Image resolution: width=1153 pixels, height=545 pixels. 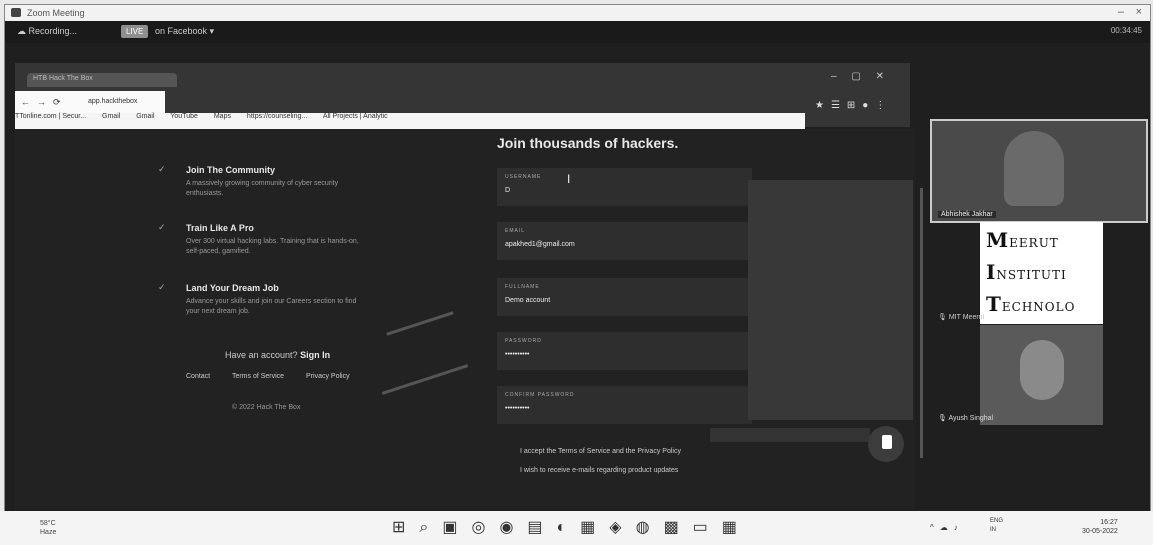 I want to click on clock-date: 30-05-2022, so click(x=1100, y=531).